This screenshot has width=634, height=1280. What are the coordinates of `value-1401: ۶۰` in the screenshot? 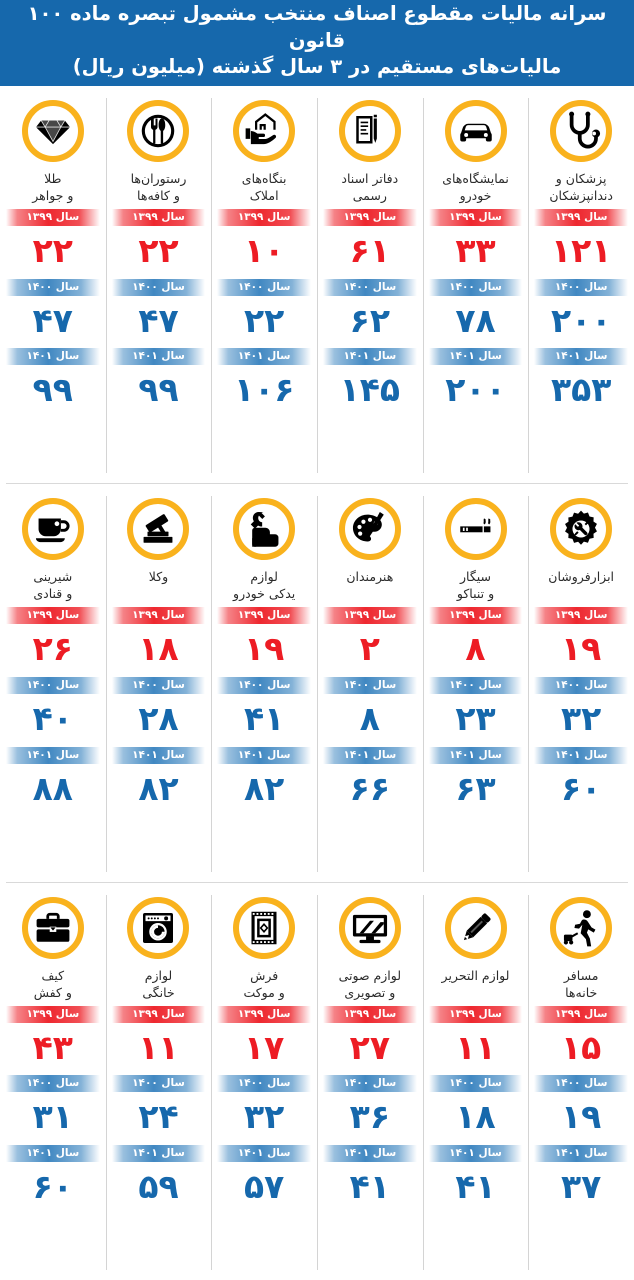 It's located at (53, 1186).